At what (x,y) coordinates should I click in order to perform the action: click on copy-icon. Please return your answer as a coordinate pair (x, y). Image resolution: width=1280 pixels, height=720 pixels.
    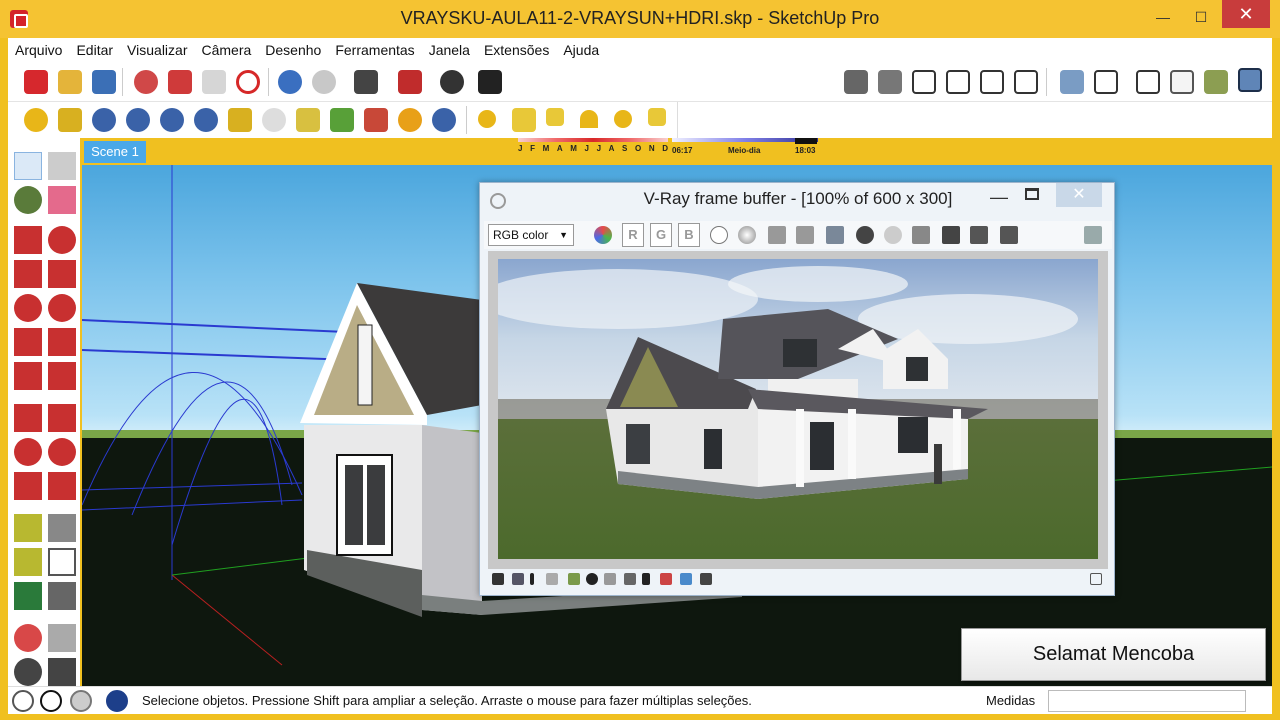
    Looking at the image, I should click on (180, 82).